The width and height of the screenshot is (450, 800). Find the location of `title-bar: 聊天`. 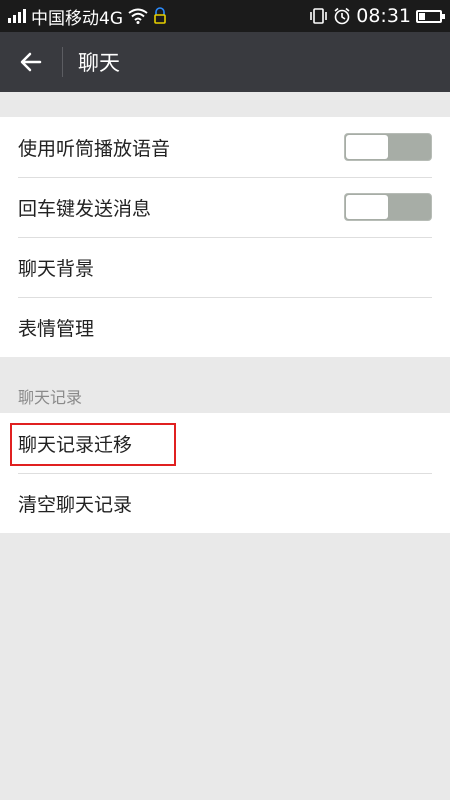

title-bar: 聊天 is located at coordinates (225, 62).